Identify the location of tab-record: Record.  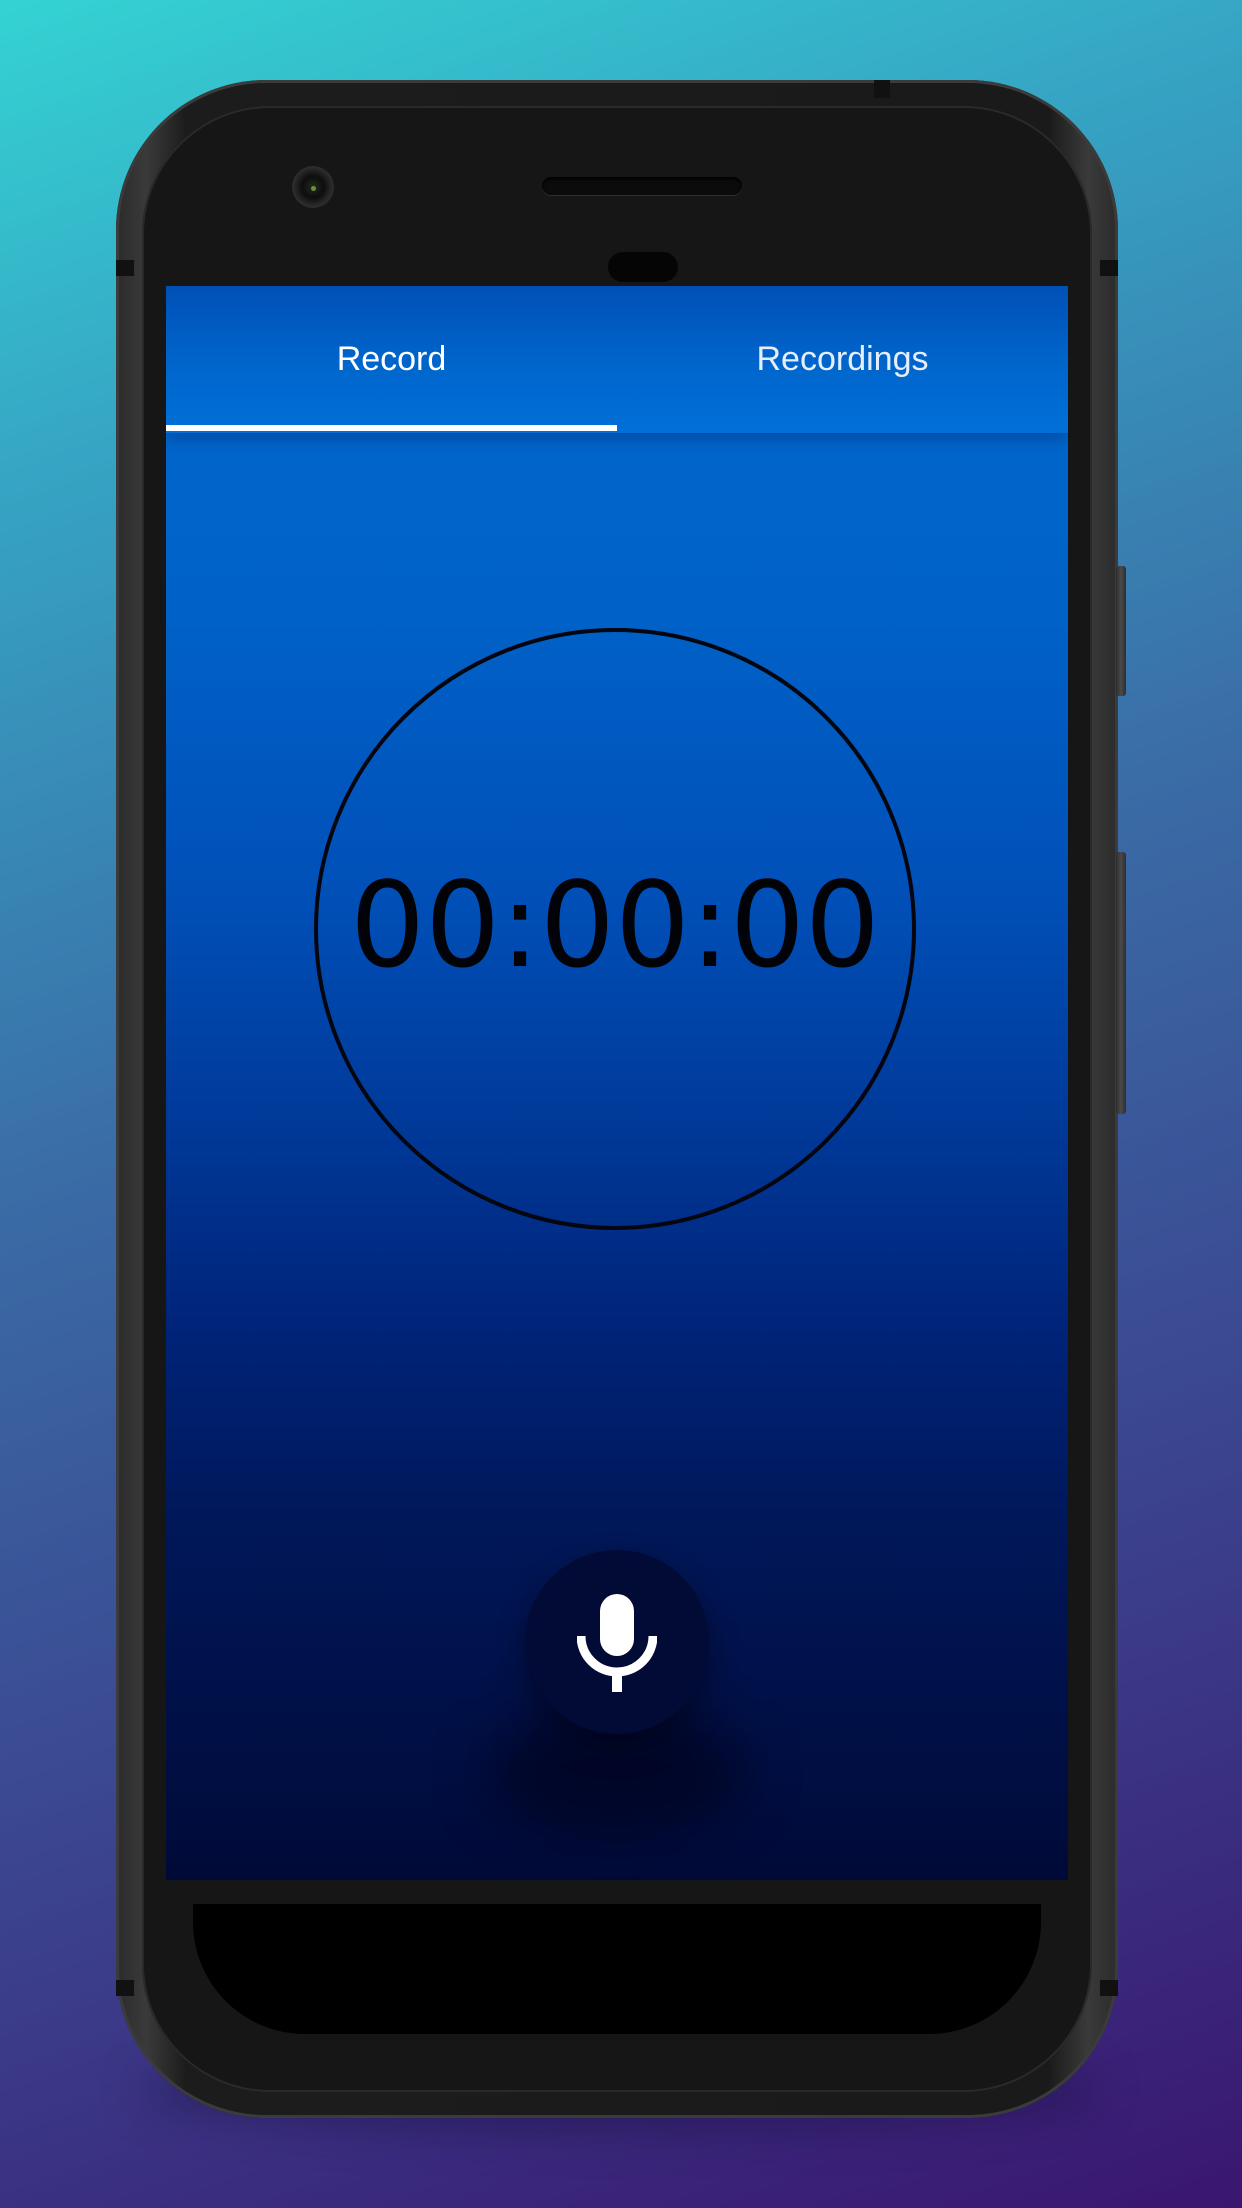
(391, 359).